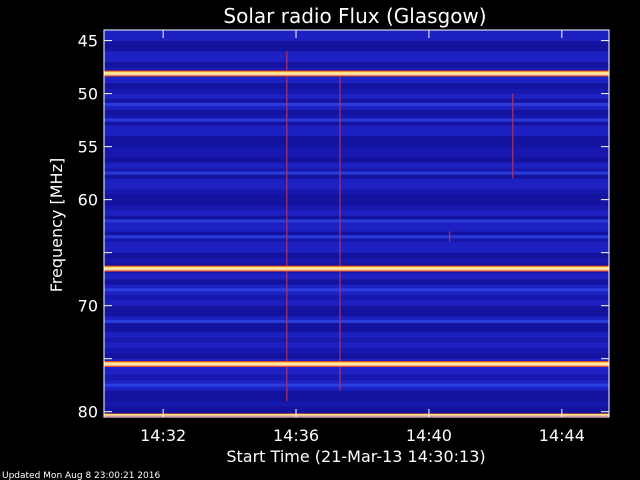 This screenshot has height=480, width=640. What do you see at coordinates (88, 147) in the screenshot?
I see `y-tick-label: 55` at bounding box center [88, 147].